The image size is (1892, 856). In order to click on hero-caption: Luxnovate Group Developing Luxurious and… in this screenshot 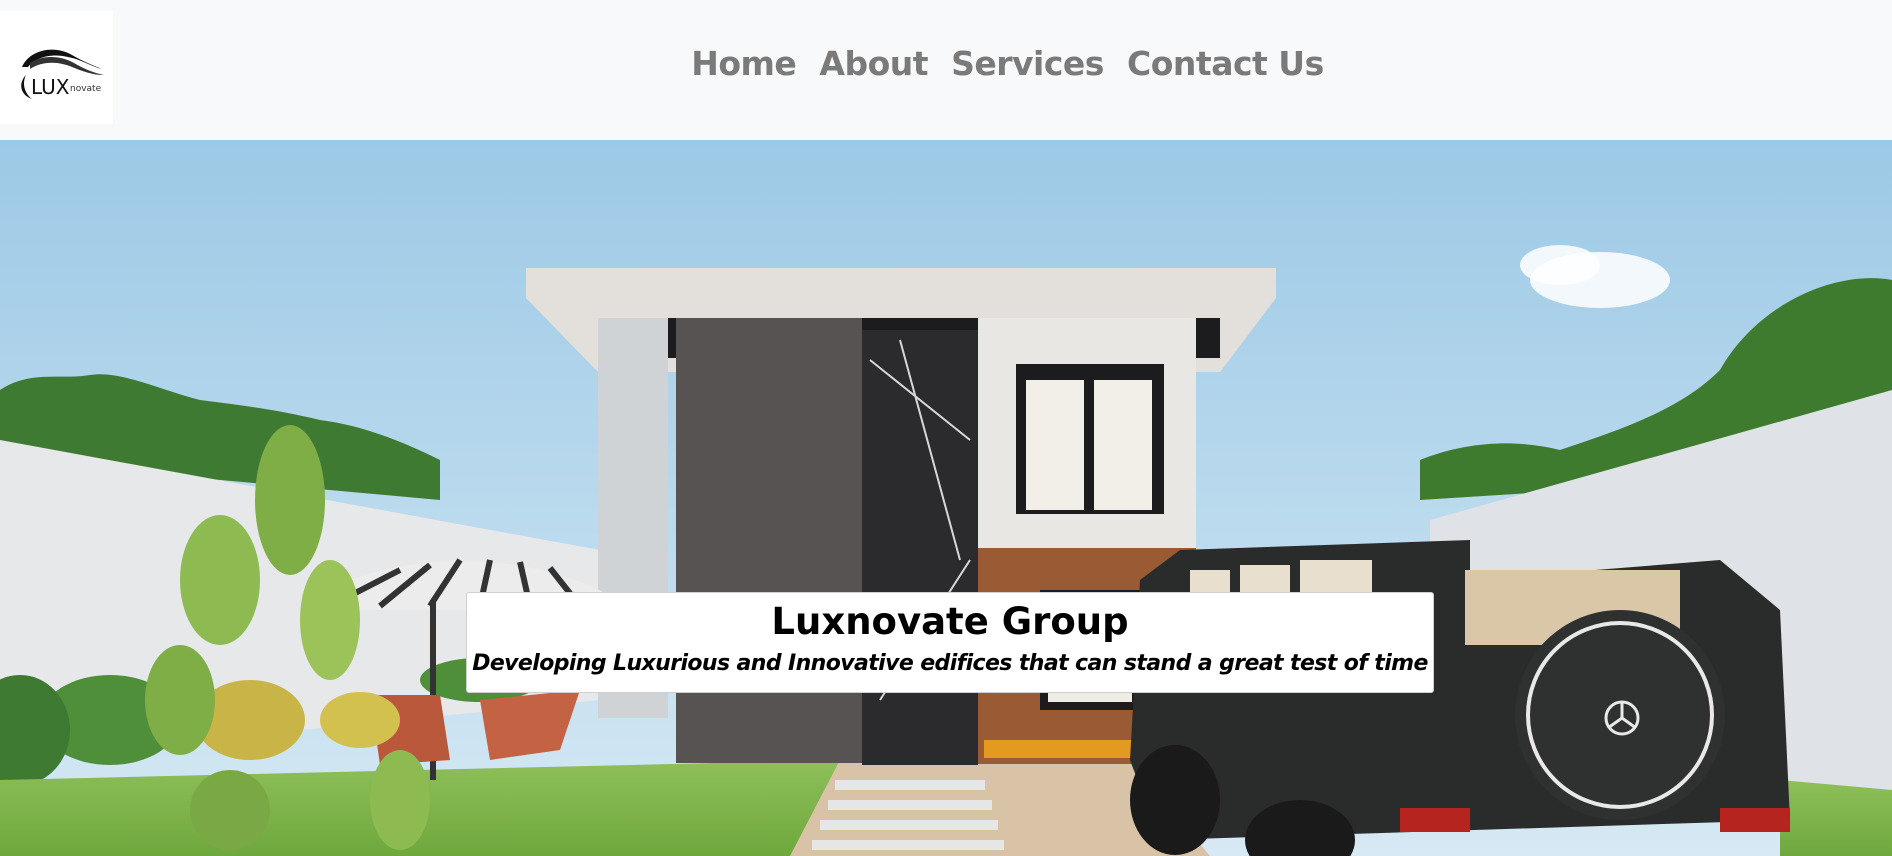, I will do `click(950, 642)`.